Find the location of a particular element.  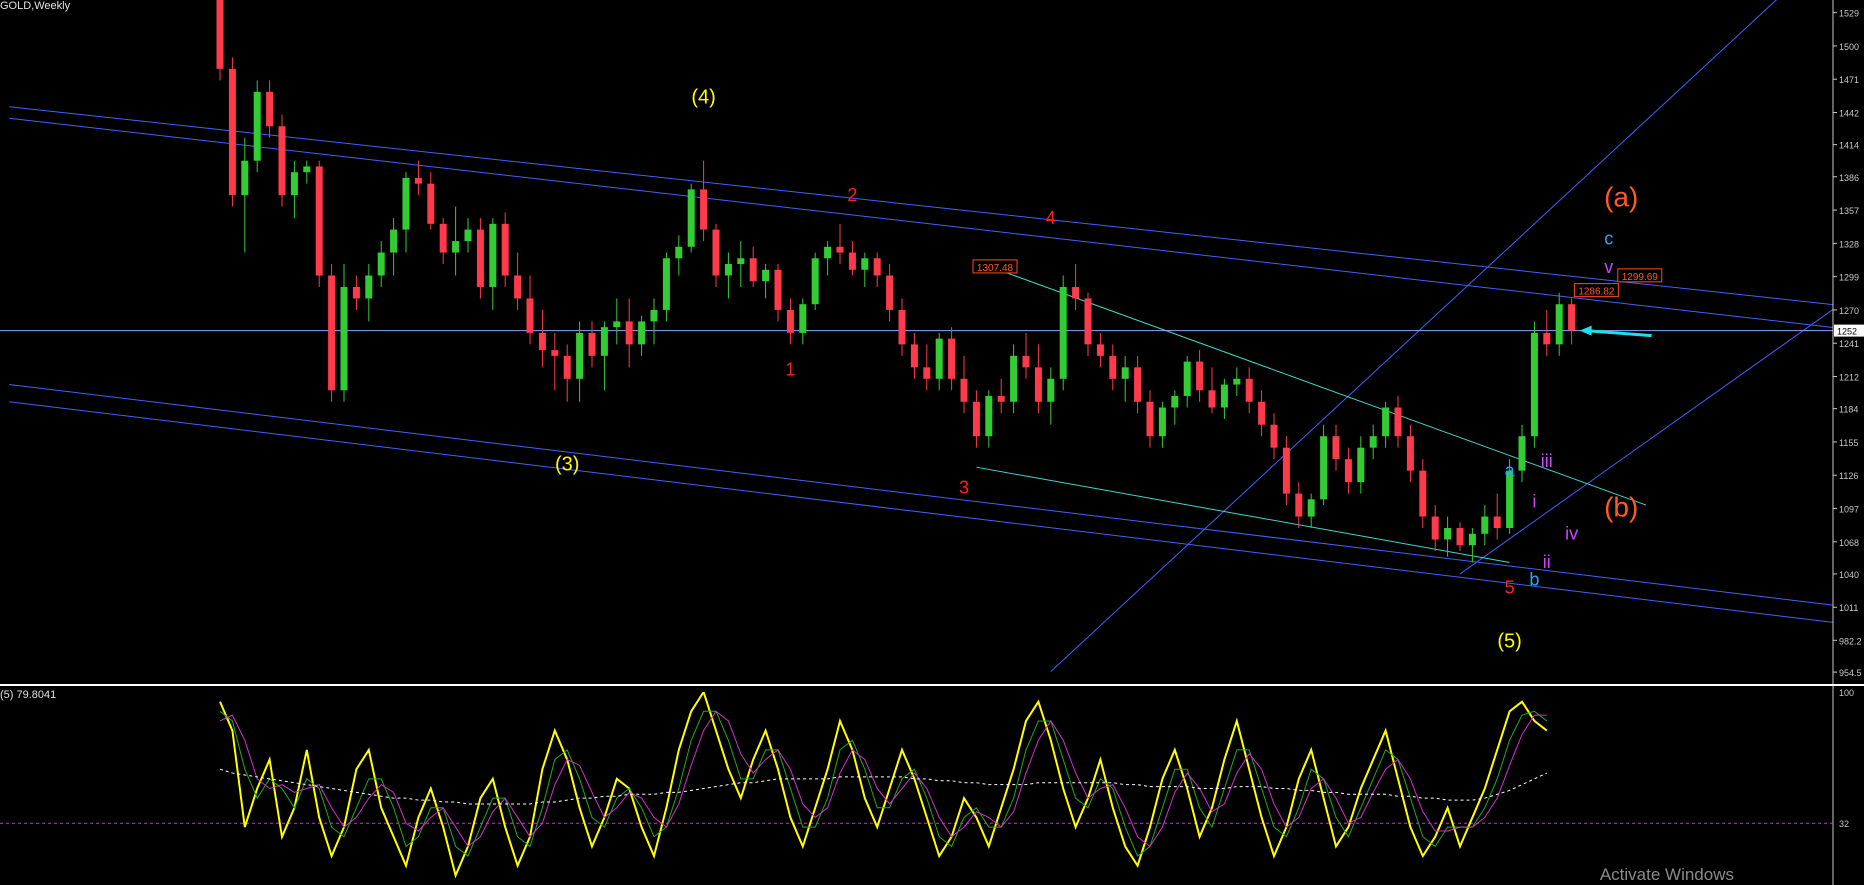

wave-label: 2 is located at coordinates (852, 195).